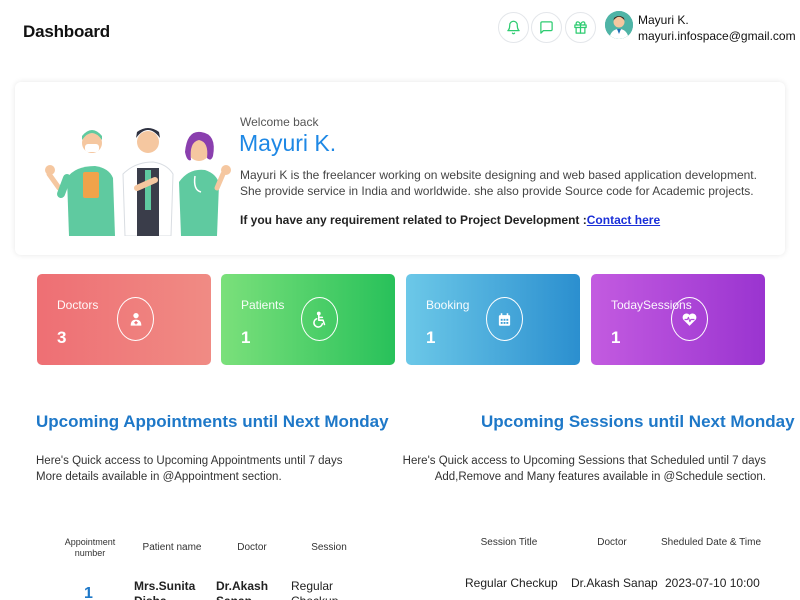 This screenshot has height=600, width=800. I want to click on appointments-title: Upcoming Appointments until Next Monday, so click(212, 421).